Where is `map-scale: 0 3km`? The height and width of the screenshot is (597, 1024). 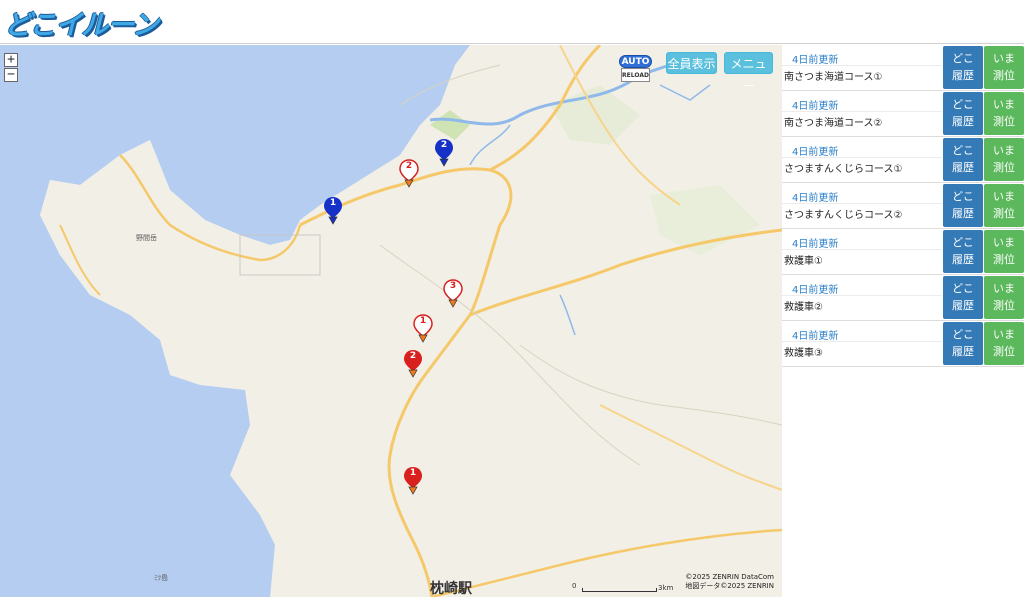
map-scale: 0 3km is located at coordinates (623, 588).